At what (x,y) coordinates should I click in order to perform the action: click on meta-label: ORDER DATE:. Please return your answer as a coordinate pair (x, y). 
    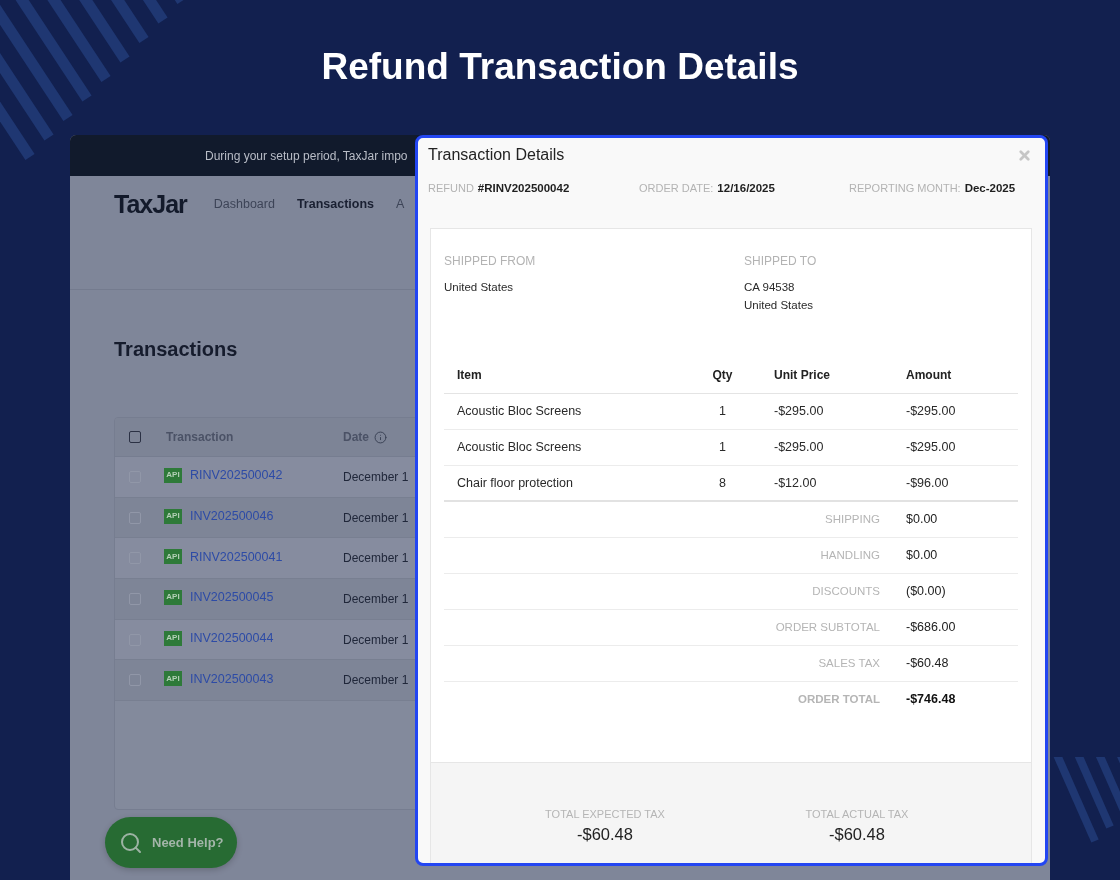
    Looking at the image, I should click on (676, 188).